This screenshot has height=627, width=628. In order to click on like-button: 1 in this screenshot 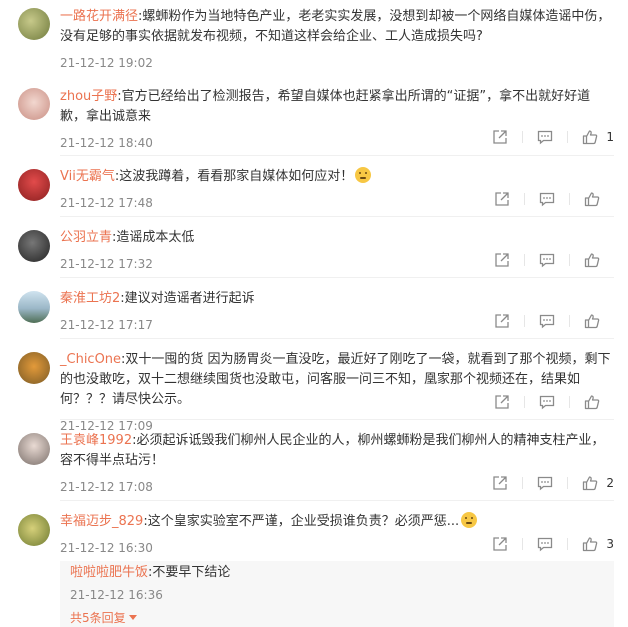, I will do `click(598, 137)`.